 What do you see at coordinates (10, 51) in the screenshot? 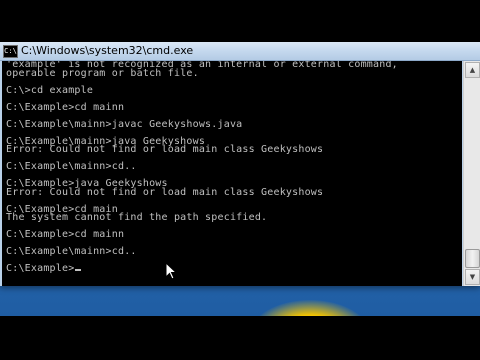
I see `cmd-app-icon: C:\` at bounding box center [10, 51].